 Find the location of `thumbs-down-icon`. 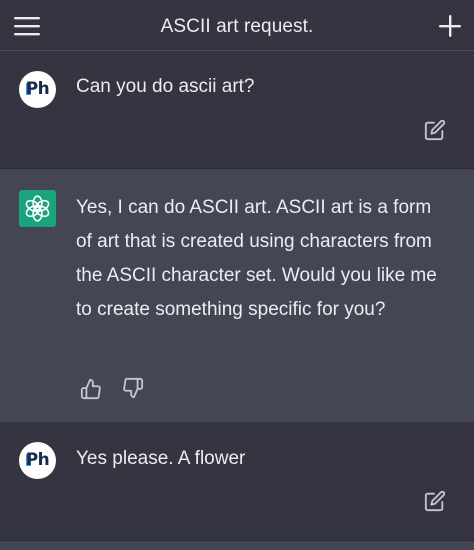

thumbs-down-icon is located at coordinates (133, 388).